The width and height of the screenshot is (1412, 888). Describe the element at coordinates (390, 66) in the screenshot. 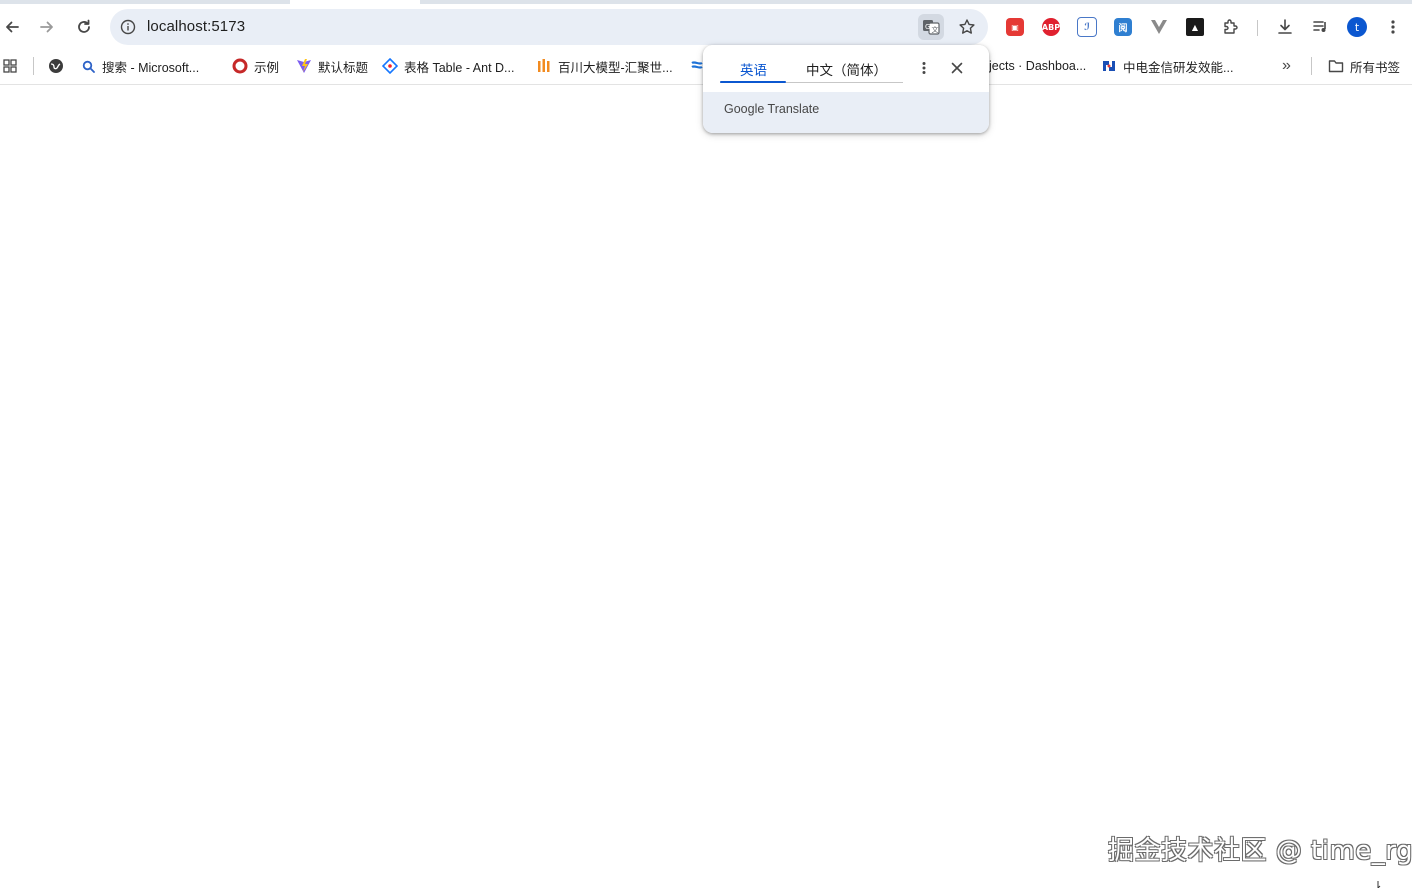

I see `ant-design-icon` at that location.